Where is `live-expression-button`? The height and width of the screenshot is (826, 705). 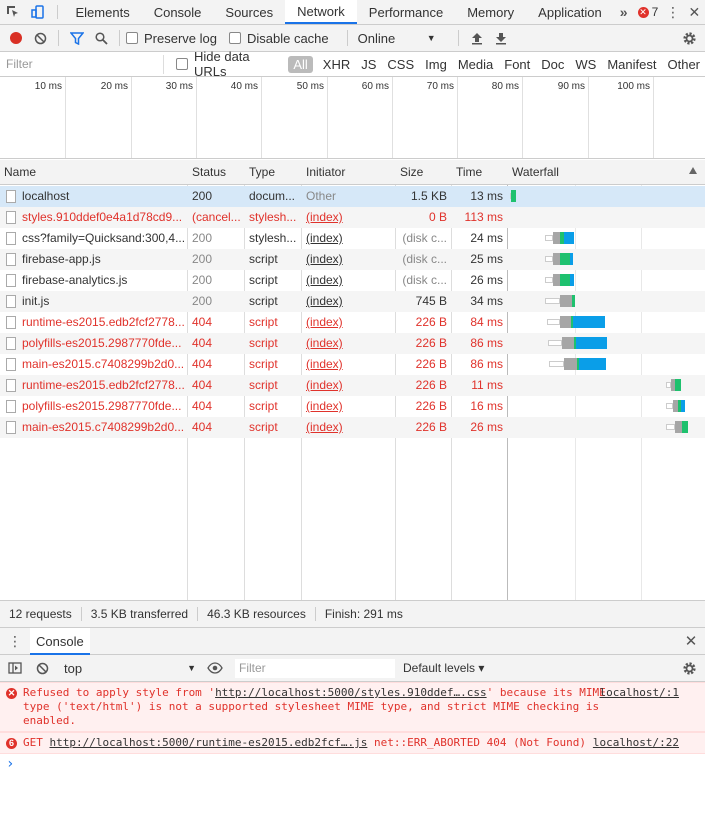 live-expression-button is located at coordinates (215, 668).